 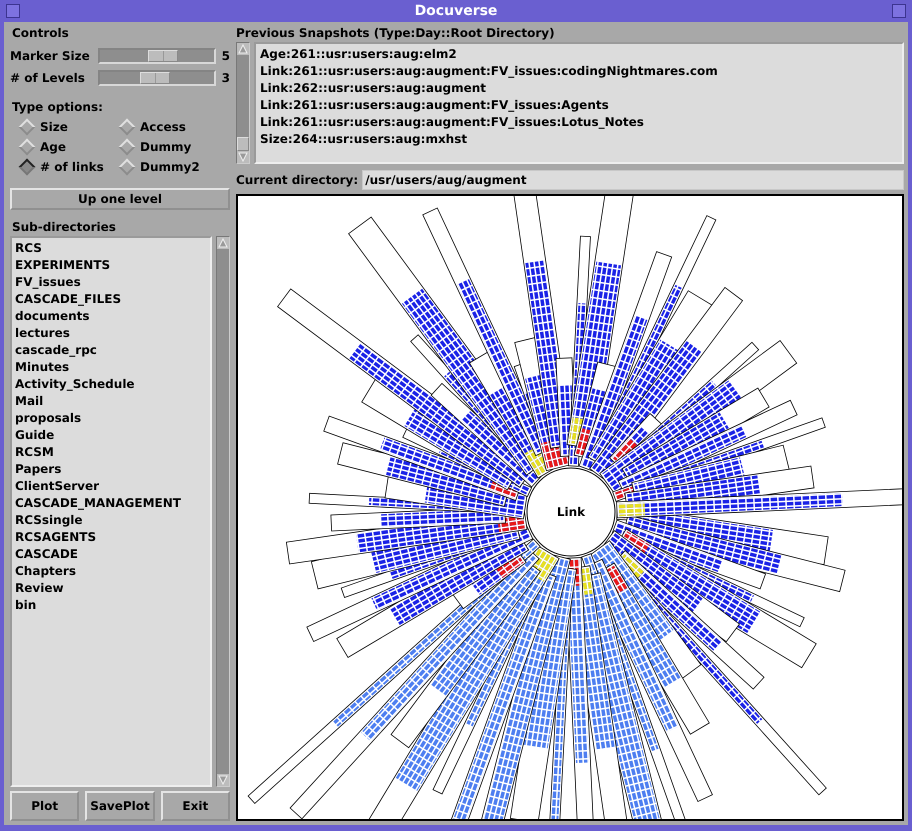 I want to click on directory-item: documents, so click(x=111, y=316).